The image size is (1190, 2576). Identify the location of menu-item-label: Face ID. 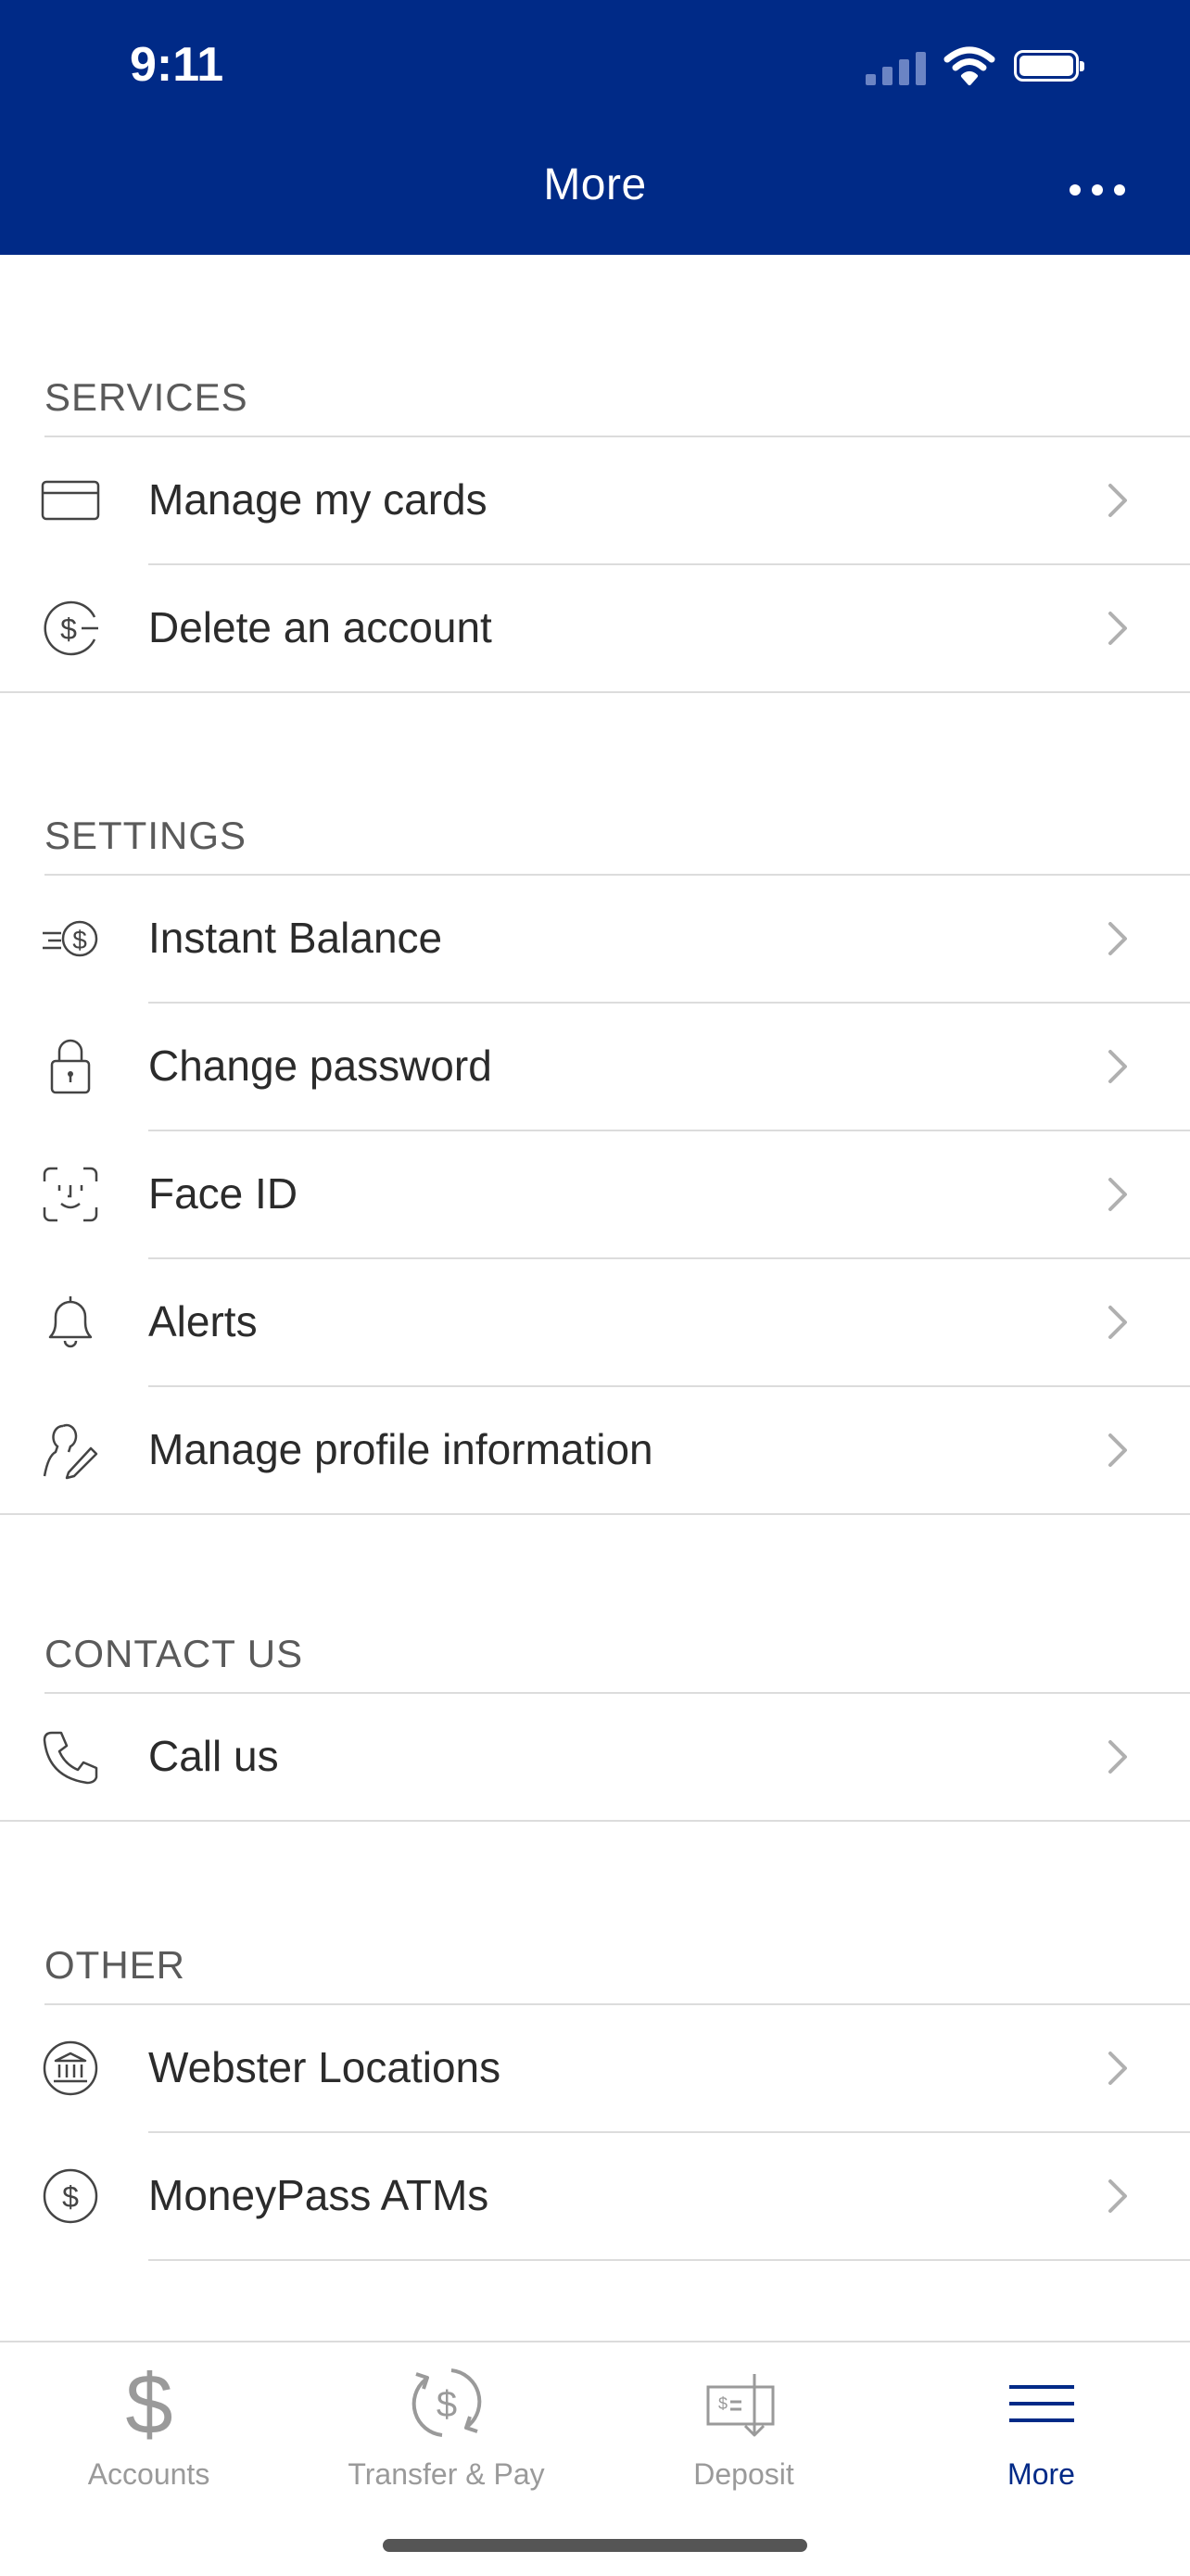
(223, 1194).